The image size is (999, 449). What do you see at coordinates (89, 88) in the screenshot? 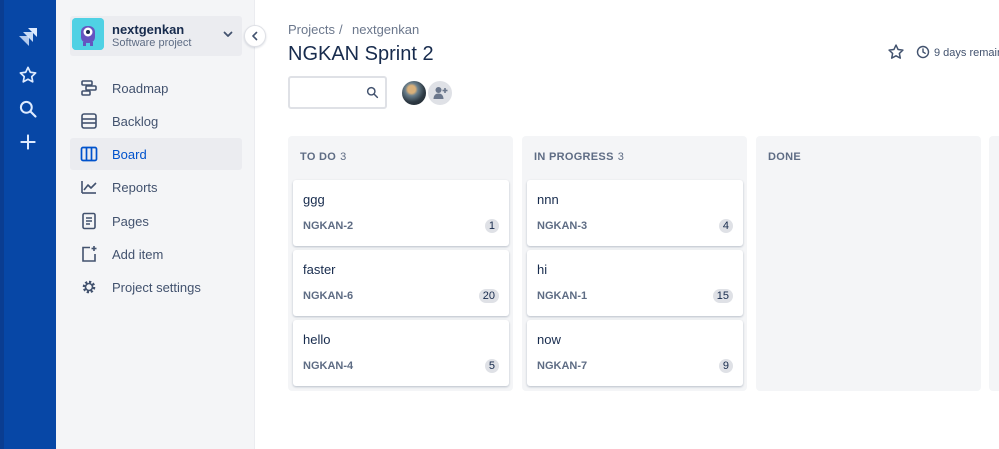
I see `roadmap-icon` at bounding box center [89, 88].